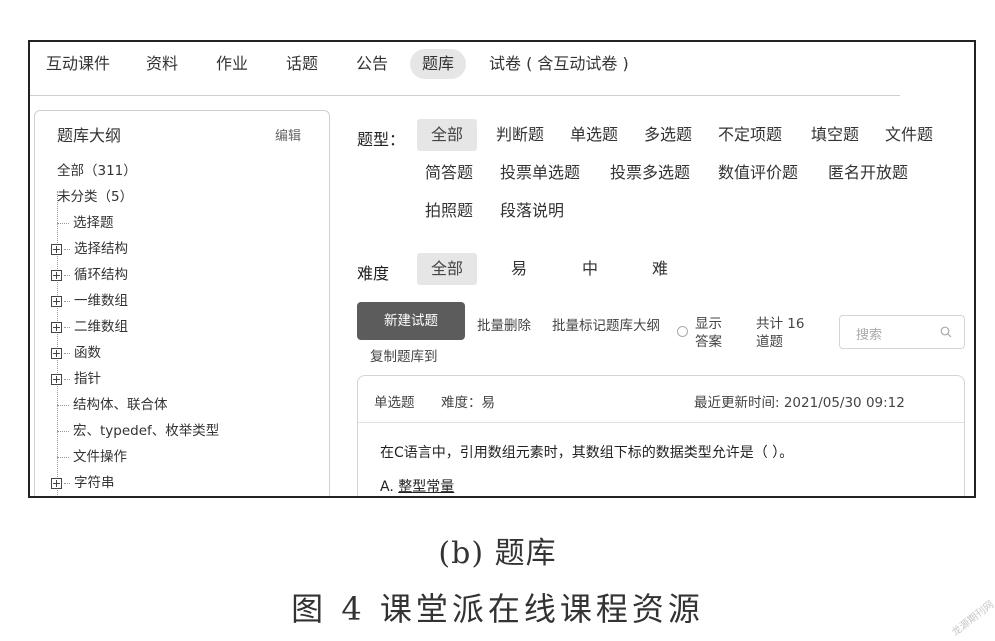 The height and width of the screenshot is (641, 995). Describe the element at coordinates (120, 405) in the screenshot. I see `outline-item-label: 结构体、联合体` at that location.